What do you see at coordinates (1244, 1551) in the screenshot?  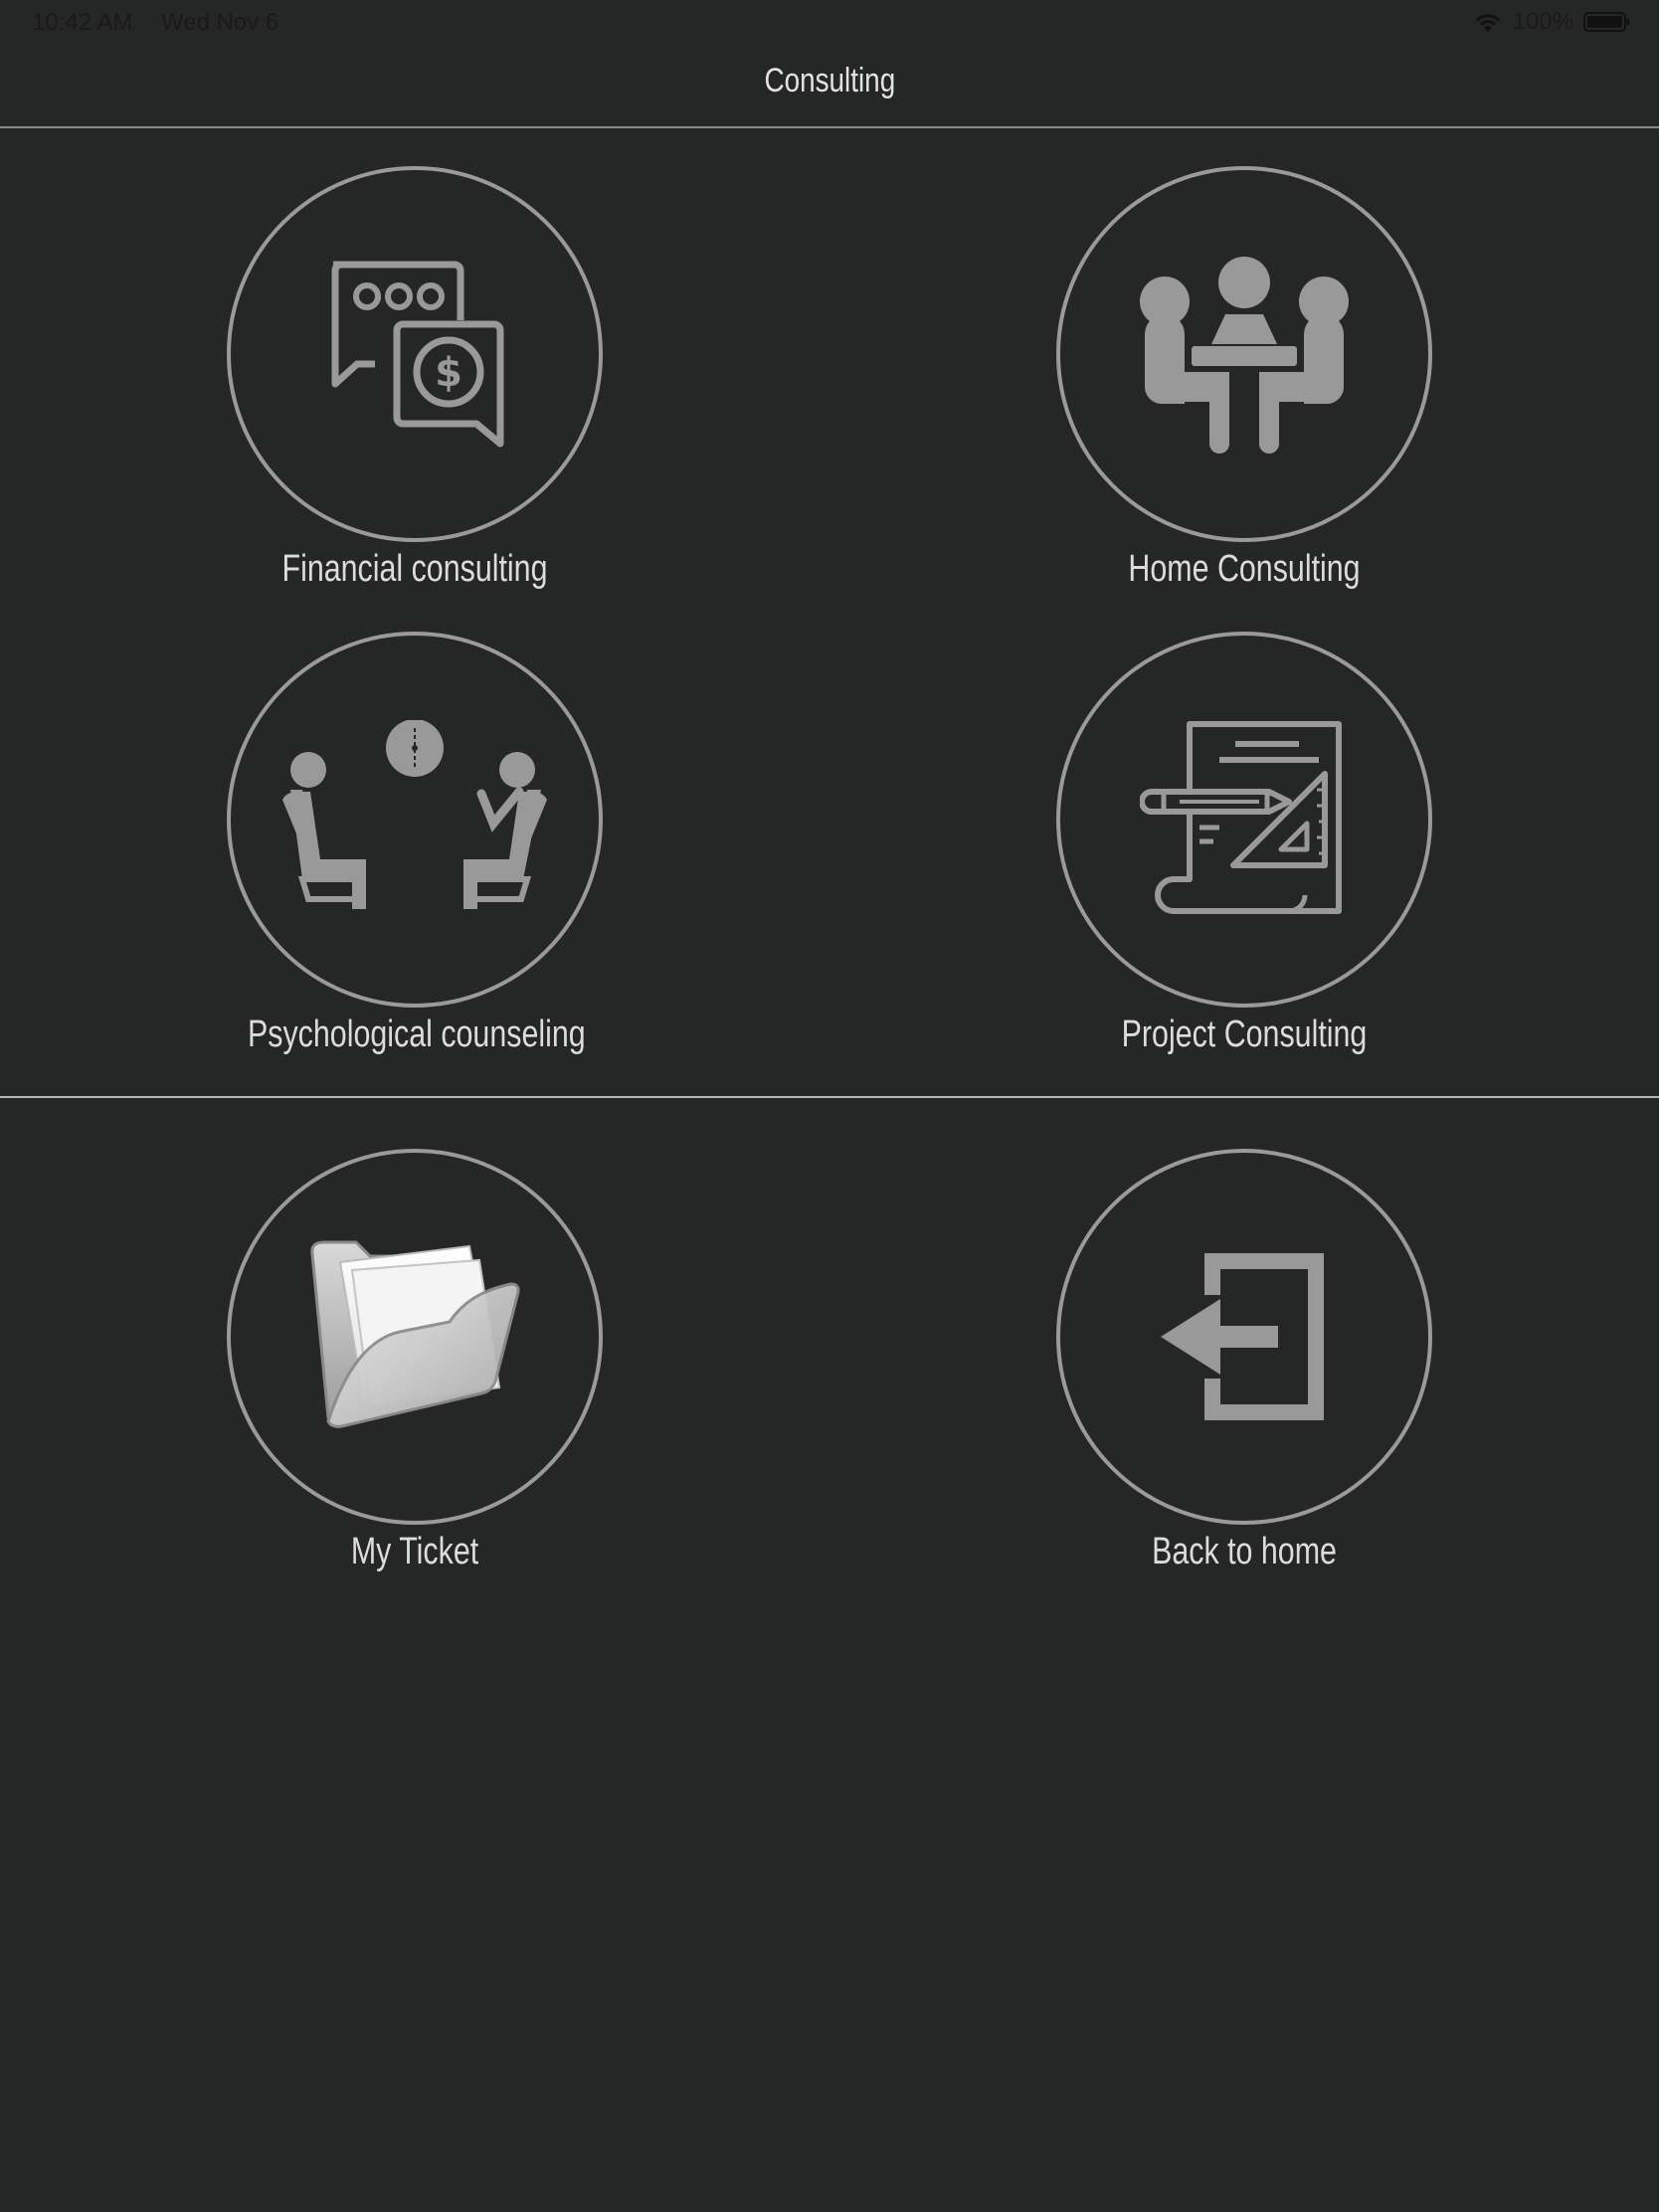 I see `back-to-home-label: Back to home` at bounding box center [1244, 1551].